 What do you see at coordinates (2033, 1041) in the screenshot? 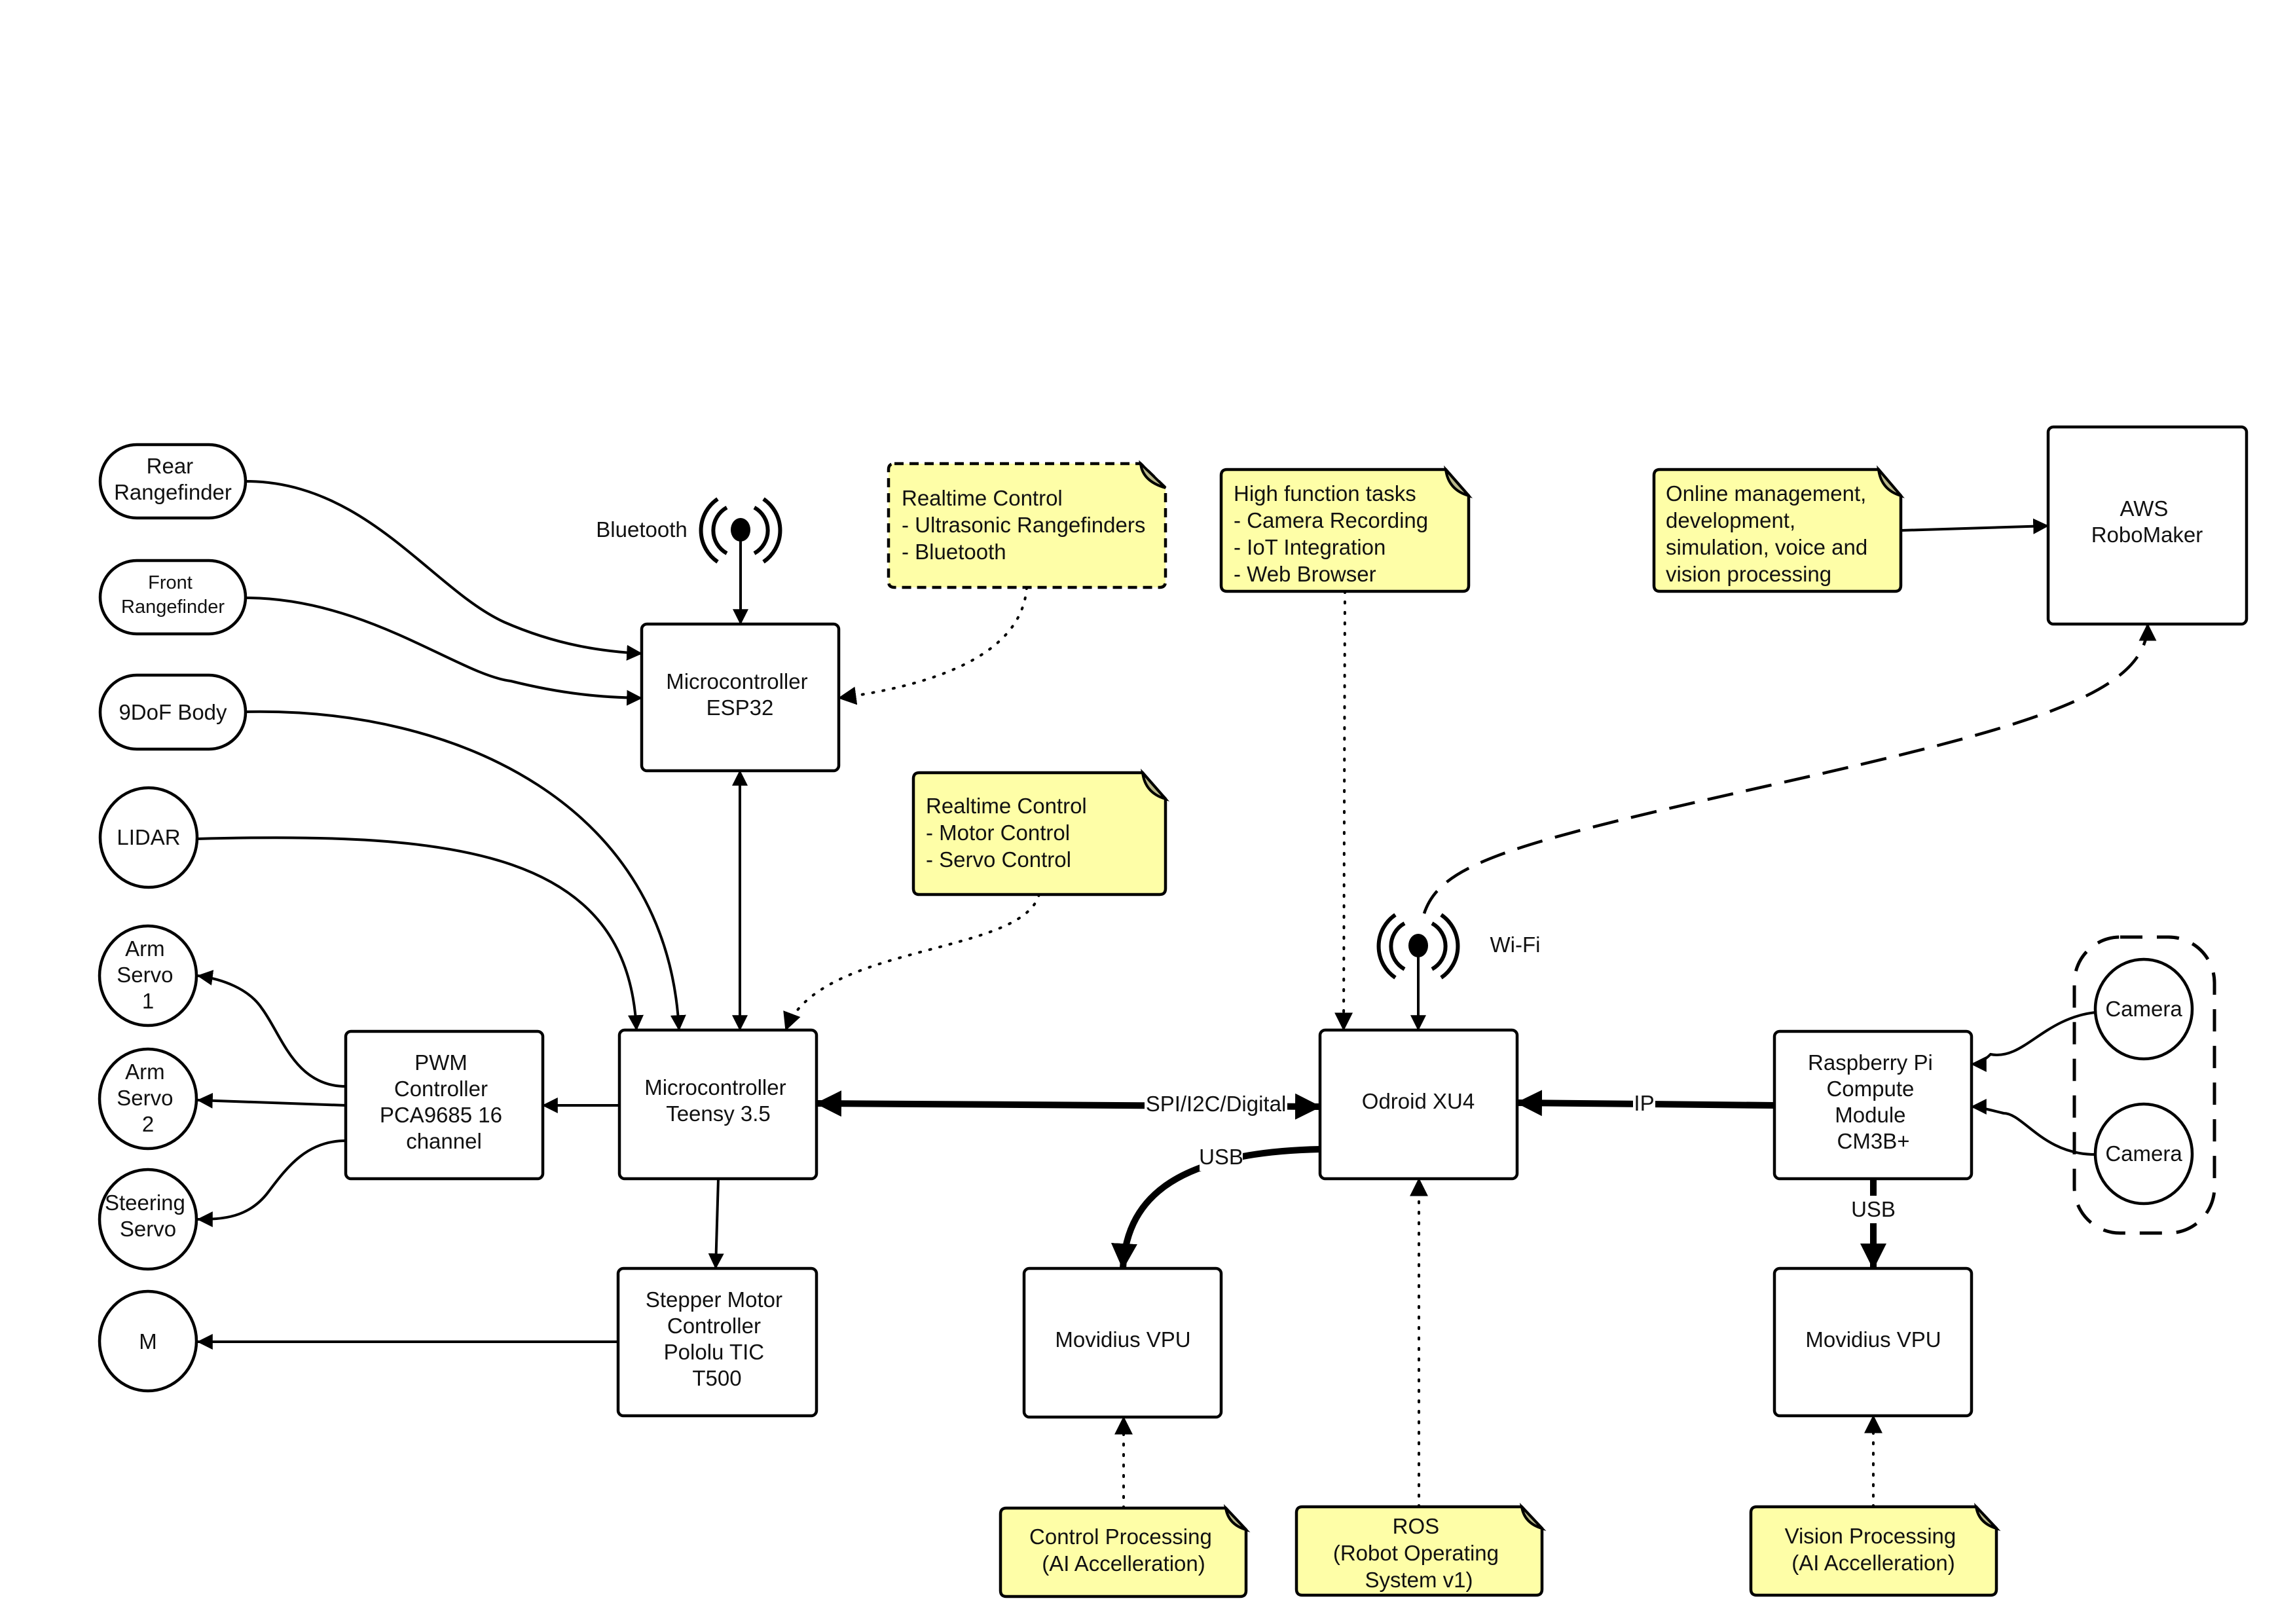
I see `edge-camera-1-to-rpi` at bounding box center [2033, 1041].